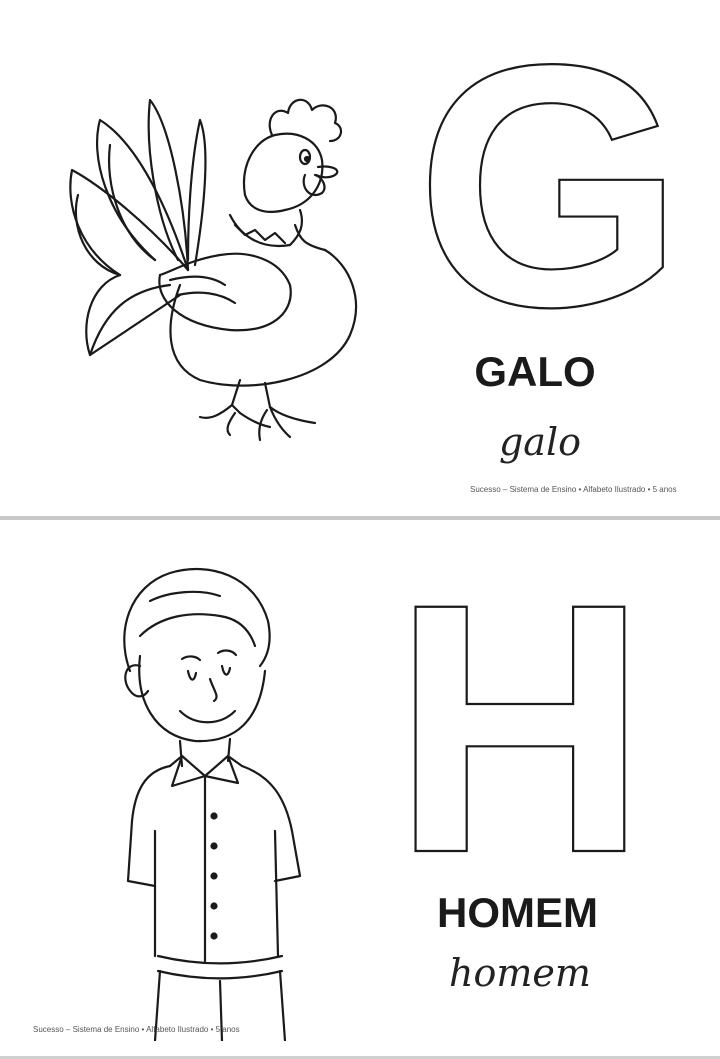 The height and width of the screenshot is (1059, 720). I want to click on letter-g-outline: G, so click(550, 180).